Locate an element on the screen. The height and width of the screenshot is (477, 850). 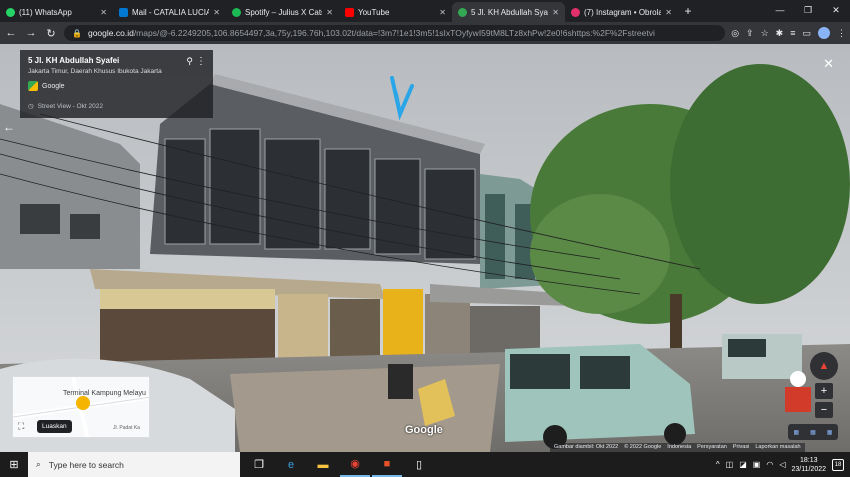
new-tab-button: + is located at coordinates (688, 12).